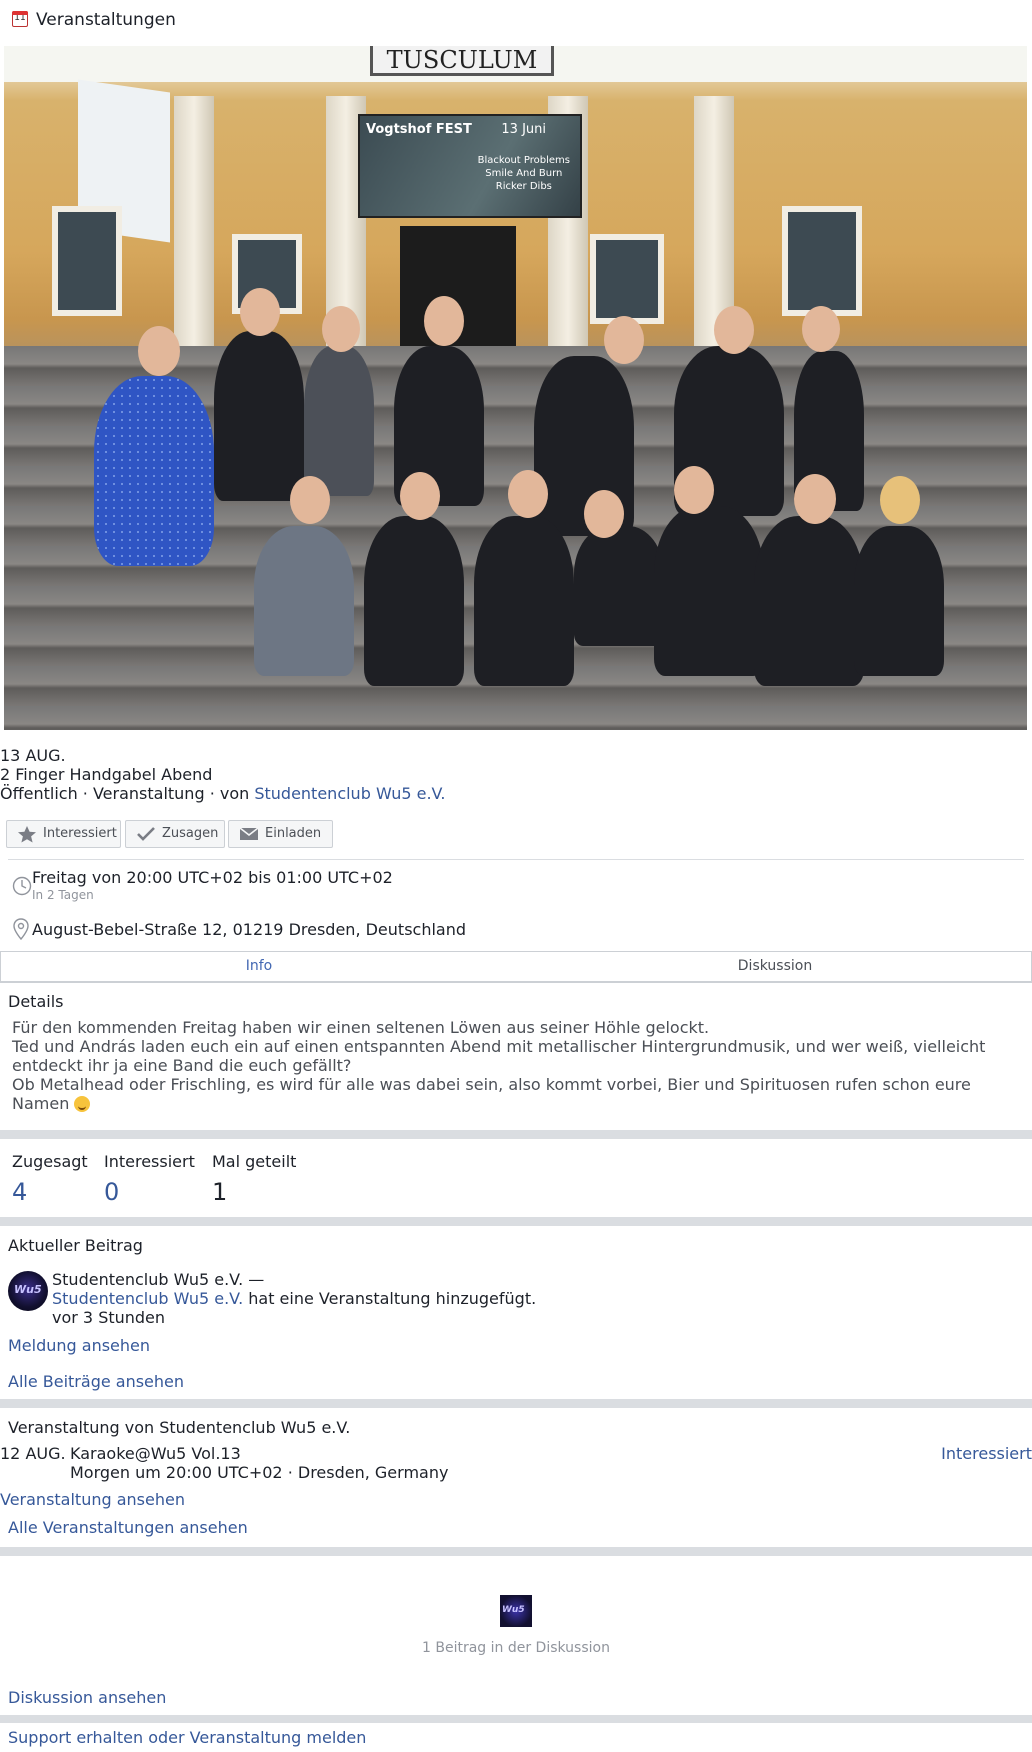 This screenshot has height=1752, width=1032. What do you see at coordinates (220, 1192) in the screenshot?
I see `stat-shared-value: 1` at bounding box center [220, 1192].